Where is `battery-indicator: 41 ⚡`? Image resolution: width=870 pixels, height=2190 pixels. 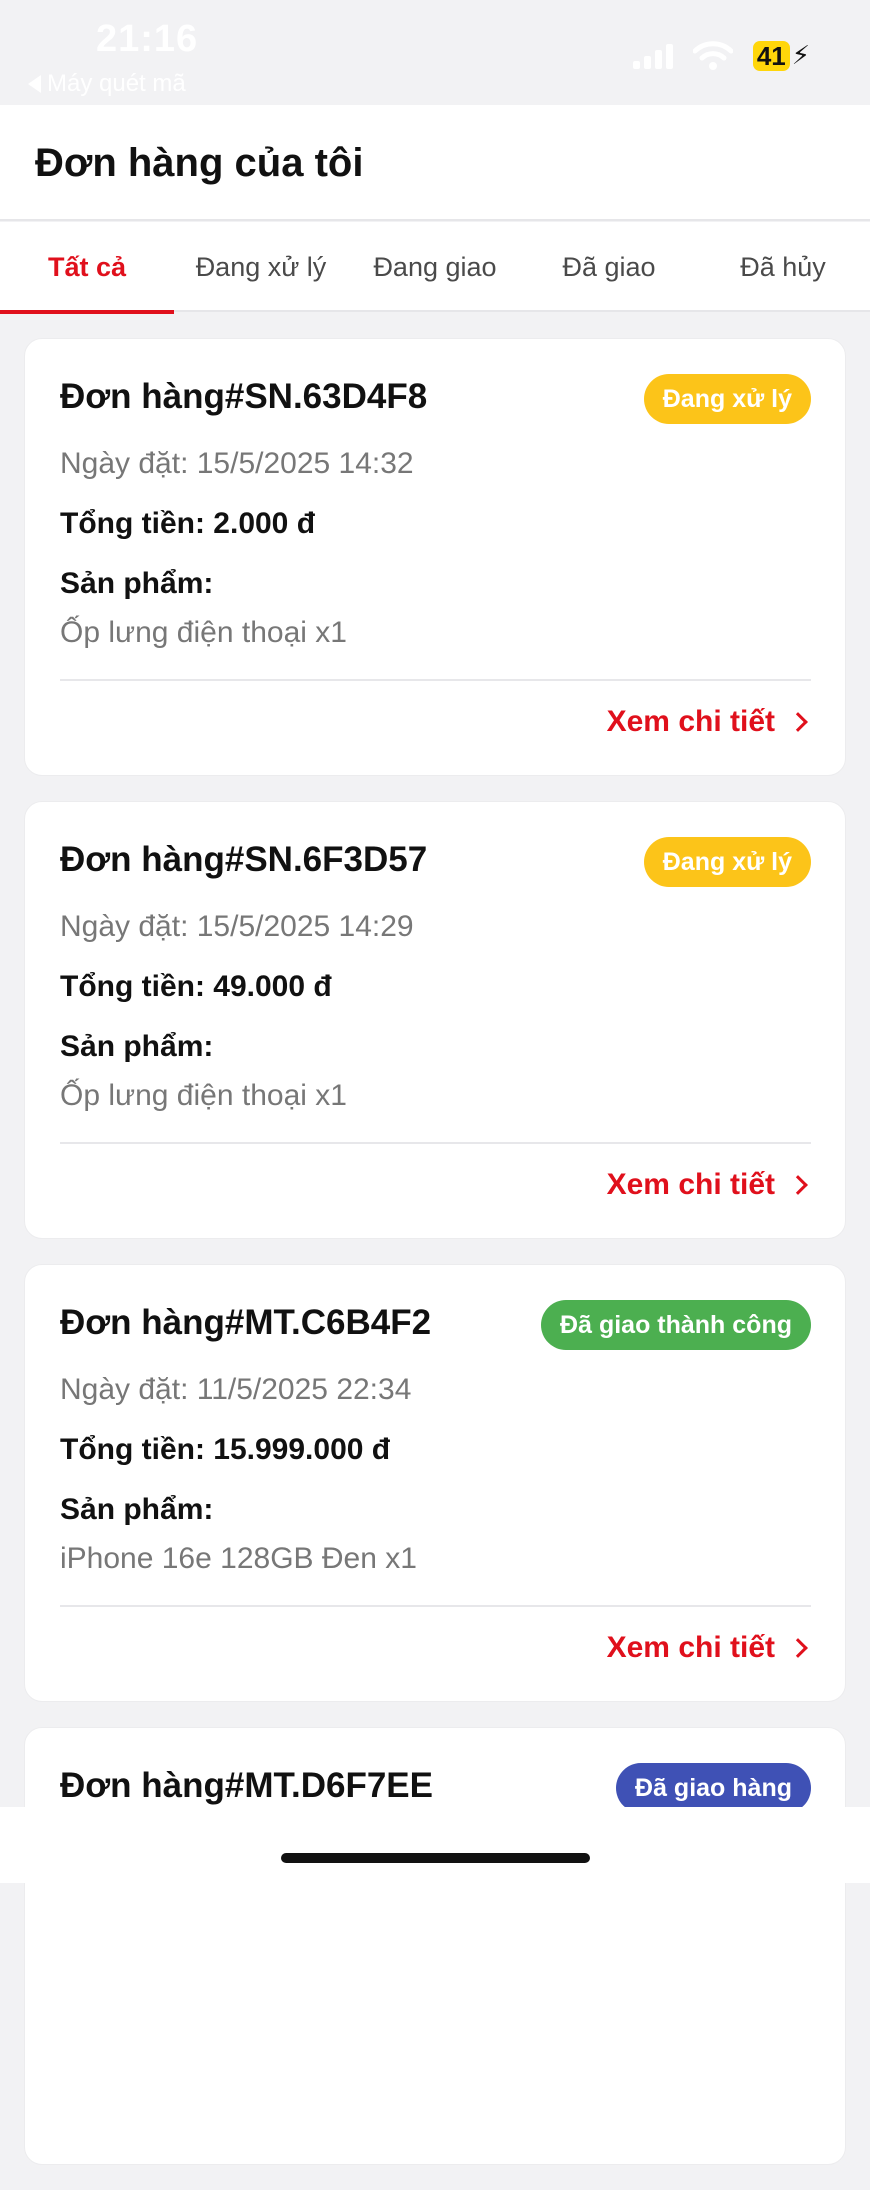 battery-indicator: 41 ⚡ is located at coordinates (781, 55).